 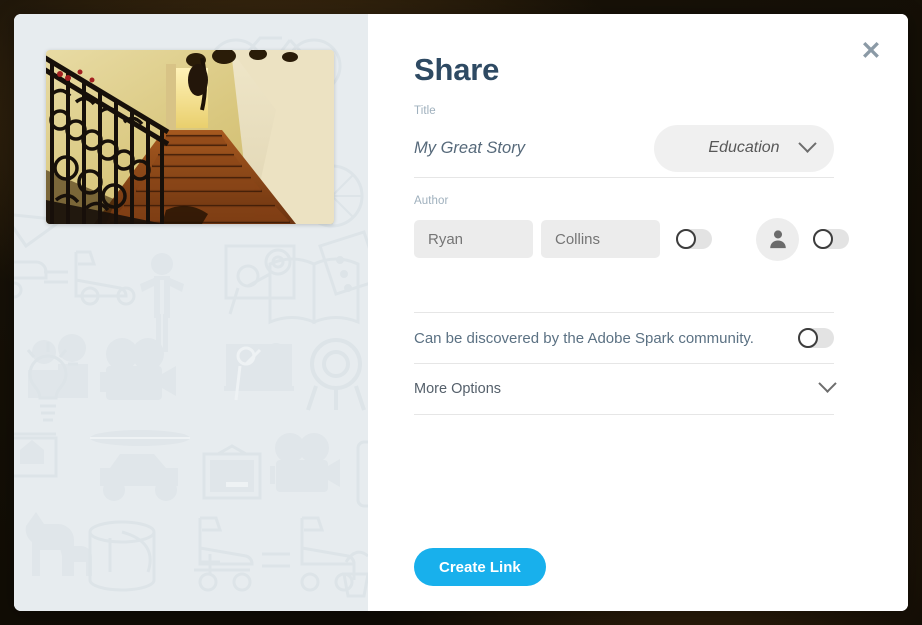 I want to click on author-row, so click(x=631, y=239).